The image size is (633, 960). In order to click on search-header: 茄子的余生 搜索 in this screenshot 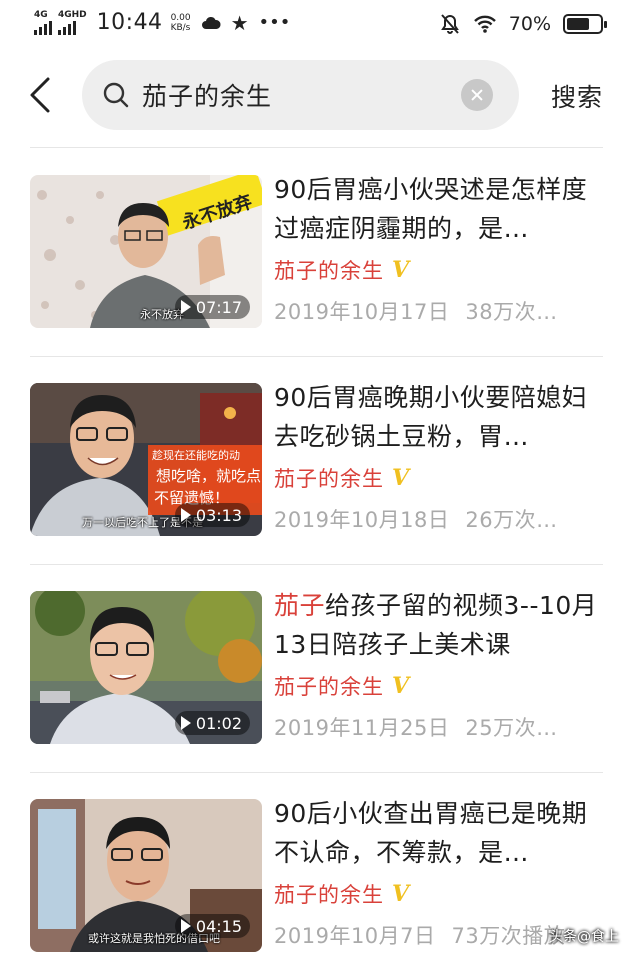, I will do `click(316, 95)`.